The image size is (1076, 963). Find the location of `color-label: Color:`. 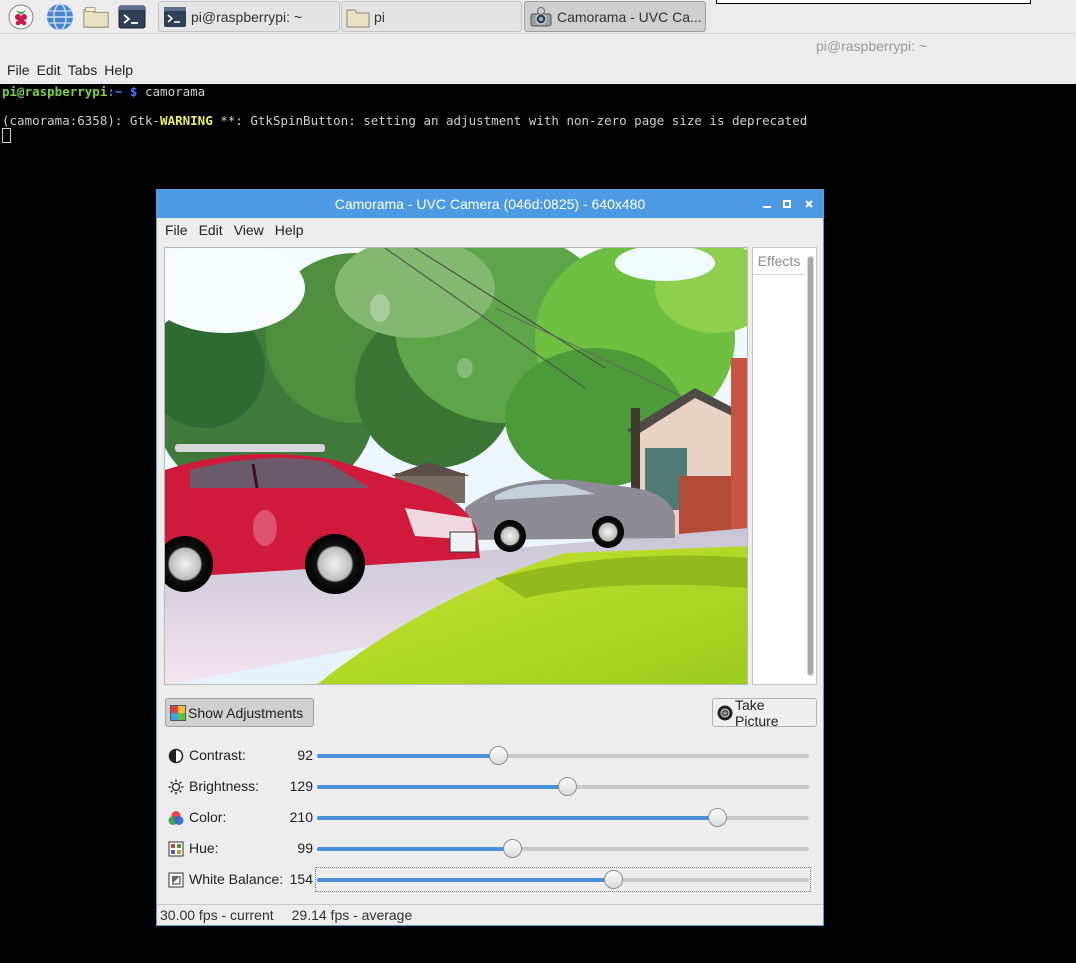

color-label: Color: is located at coordinates (208, 817).